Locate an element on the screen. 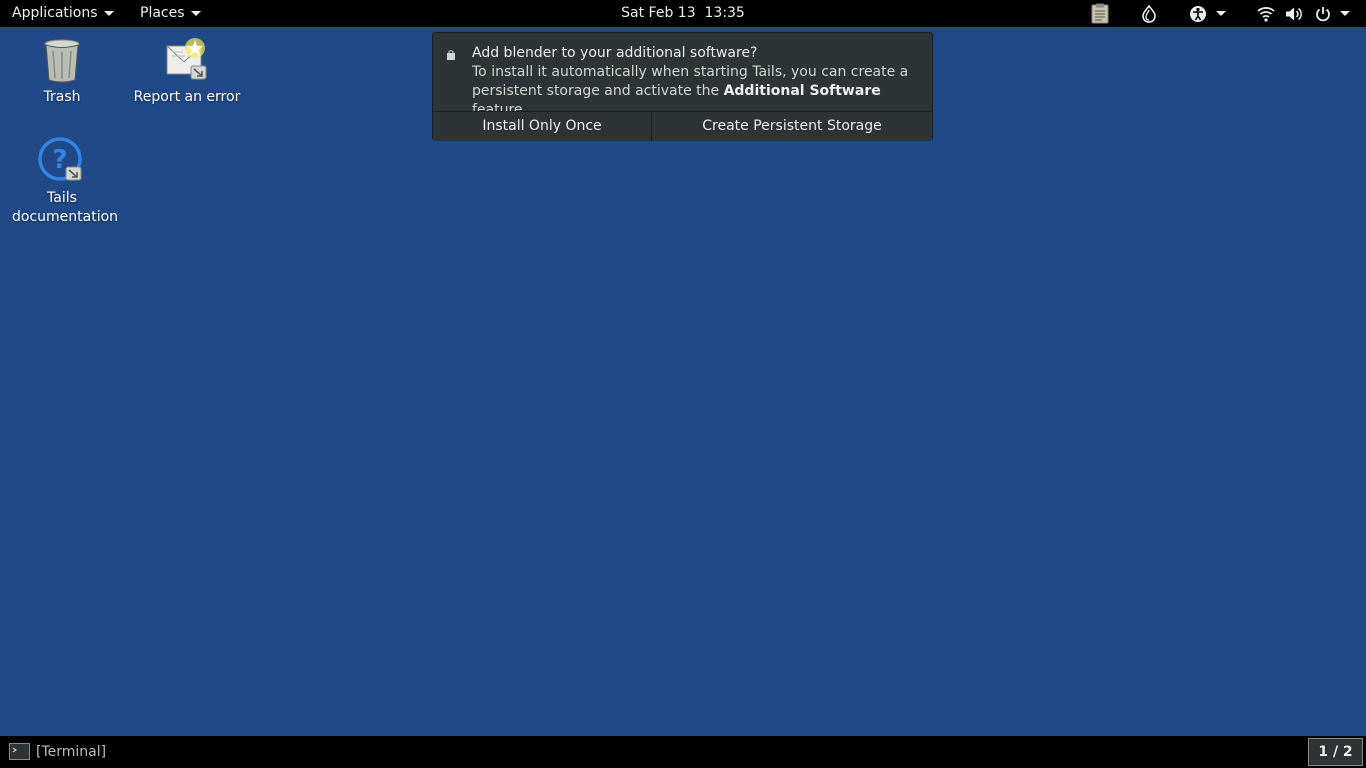 The width and height of the screenshot is (1366, 768). notification-title: Add blender to your additional software? is located at coordinates (615, 53).